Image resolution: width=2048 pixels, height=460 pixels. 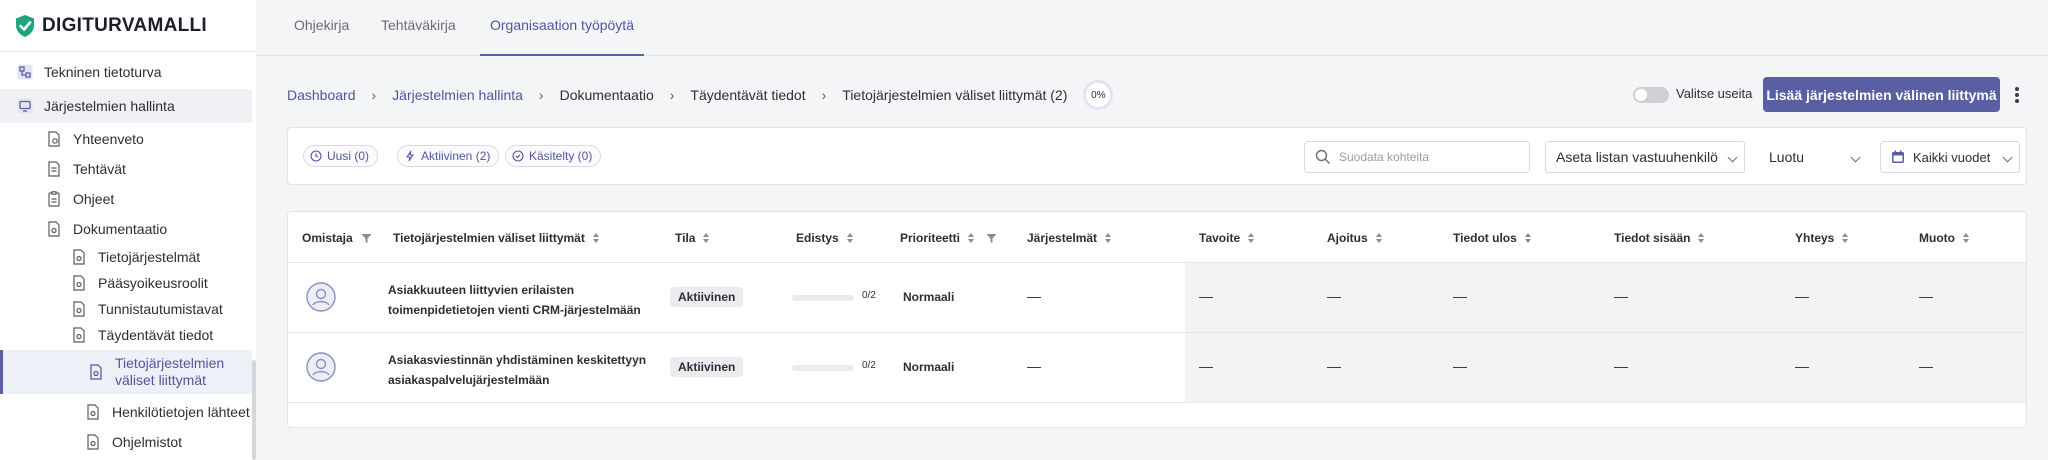 I want to click on sidebar-item-dokumentaatio: Dokumentaatio, so click(x=126, y=229).